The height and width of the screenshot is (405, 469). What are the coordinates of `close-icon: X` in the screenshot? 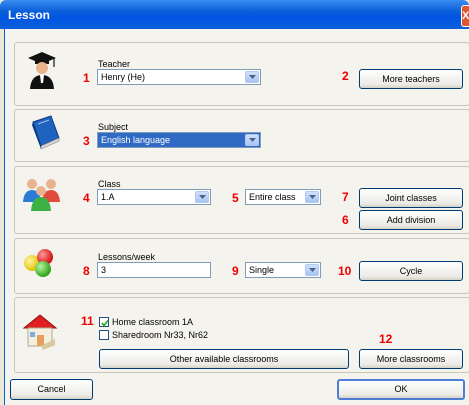 It's located at (465, 16).